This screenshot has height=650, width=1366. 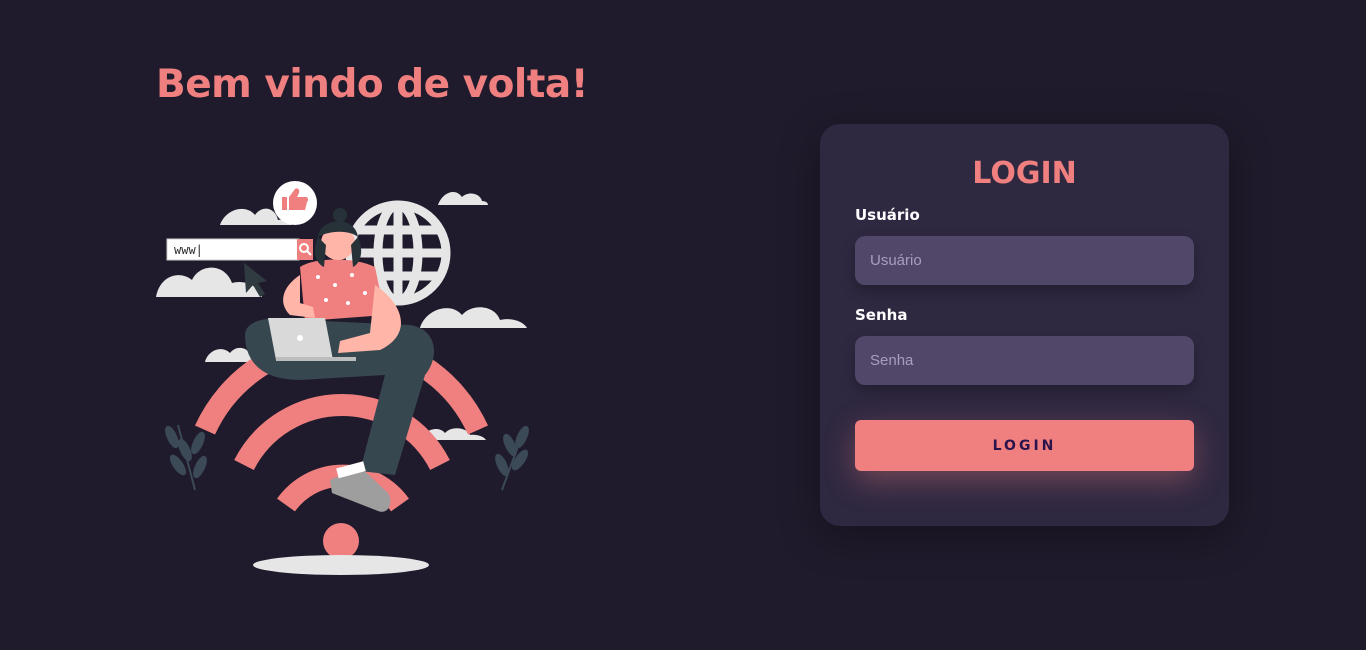 What do you see at coordinates (372, 84) in the screenshot?
I see `welcome-title: Bem vindo de volta!` at bounding box center [372, 84].